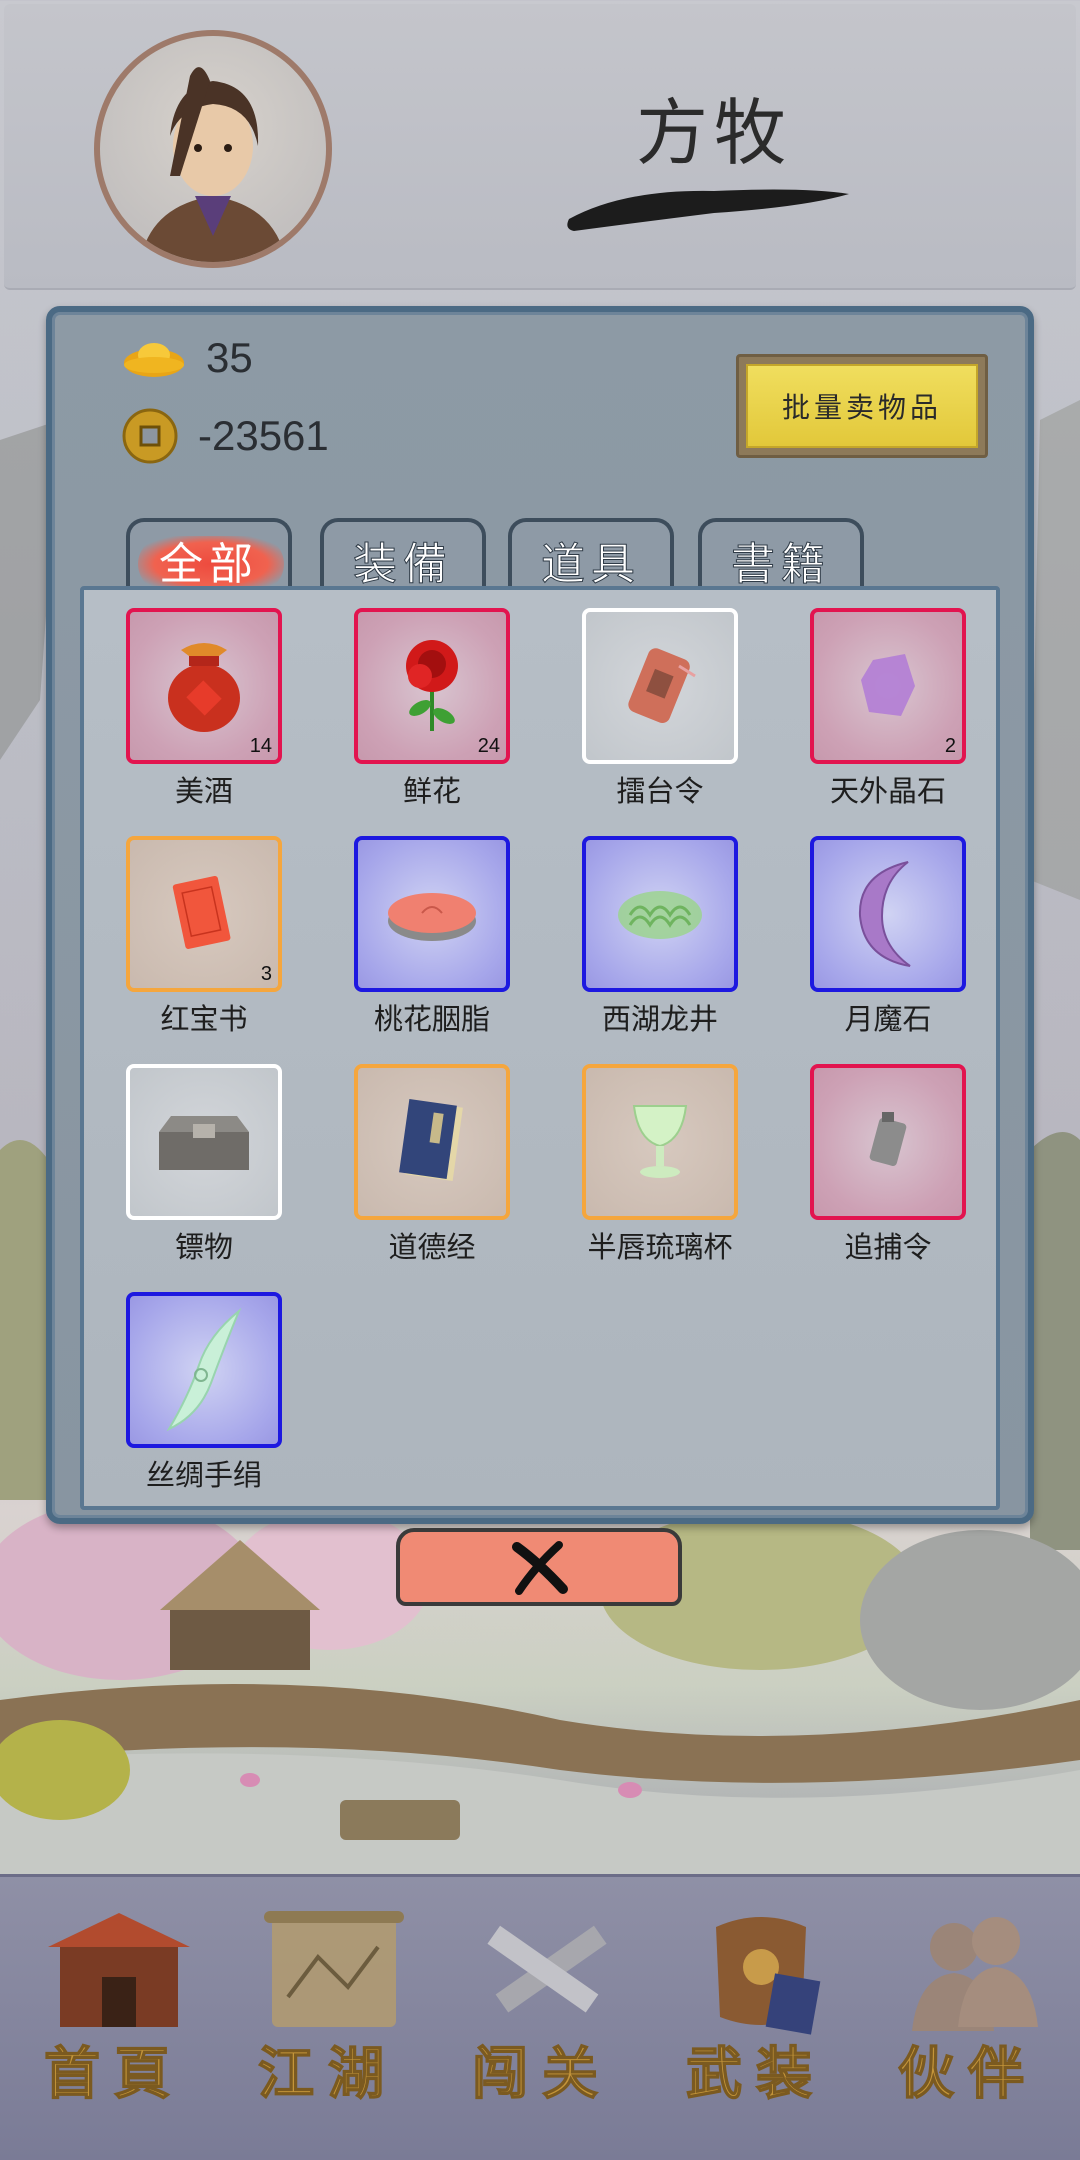 Image resolution: width=1080 pixels, height=2160 pixels. I want to click on nav-armor-label: 武装, so click(755, 2074).